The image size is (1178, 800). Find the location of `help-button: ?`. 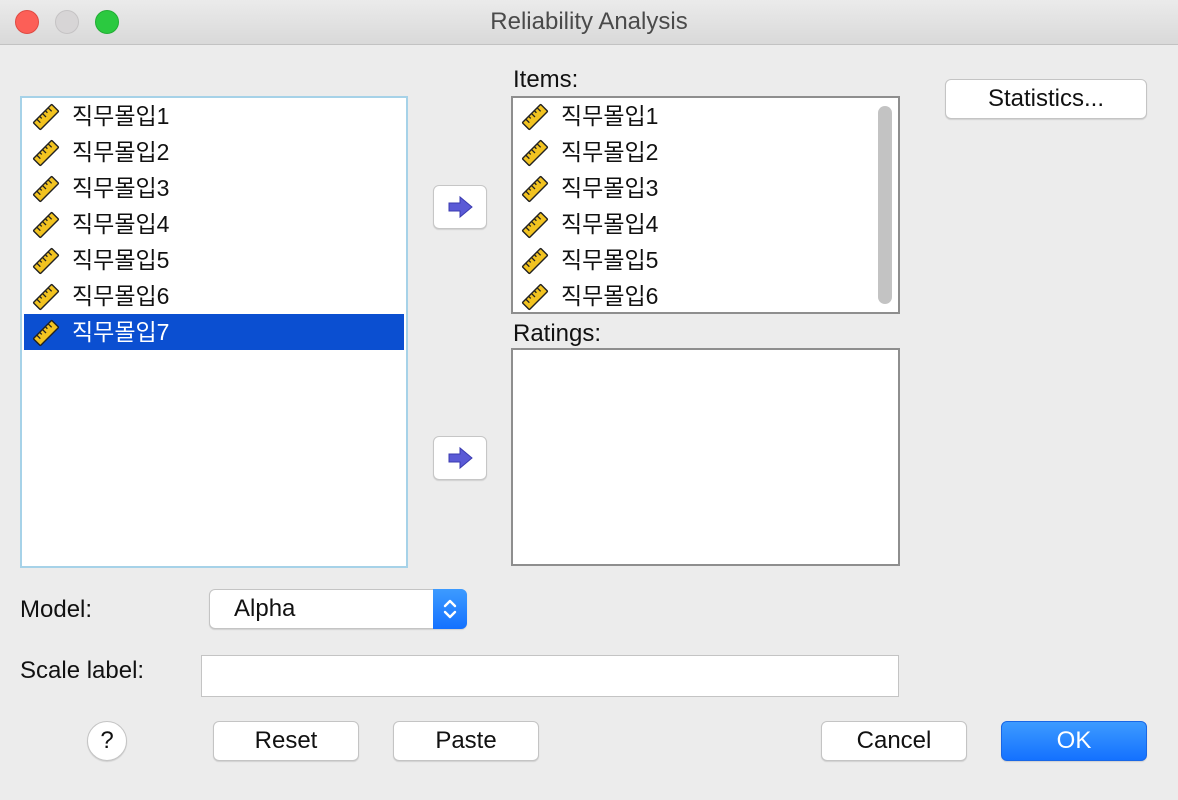

help-button: ? is located at coordinates (107, 741).